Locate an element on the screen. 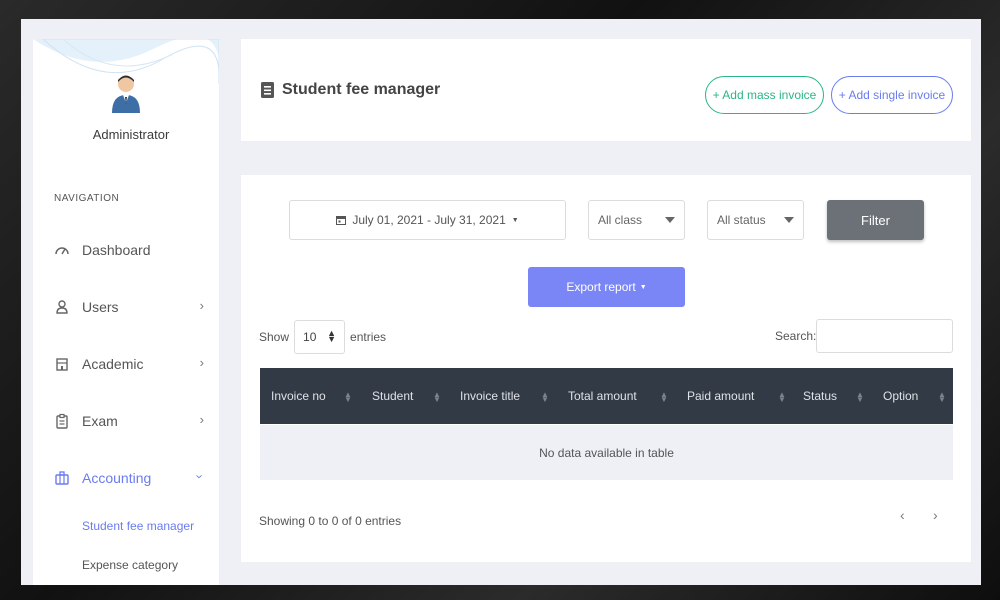 Image resolution: width=1000 pixels, height=600 pixels. column-header-label: Total amount is located at coordinates (602, 396).